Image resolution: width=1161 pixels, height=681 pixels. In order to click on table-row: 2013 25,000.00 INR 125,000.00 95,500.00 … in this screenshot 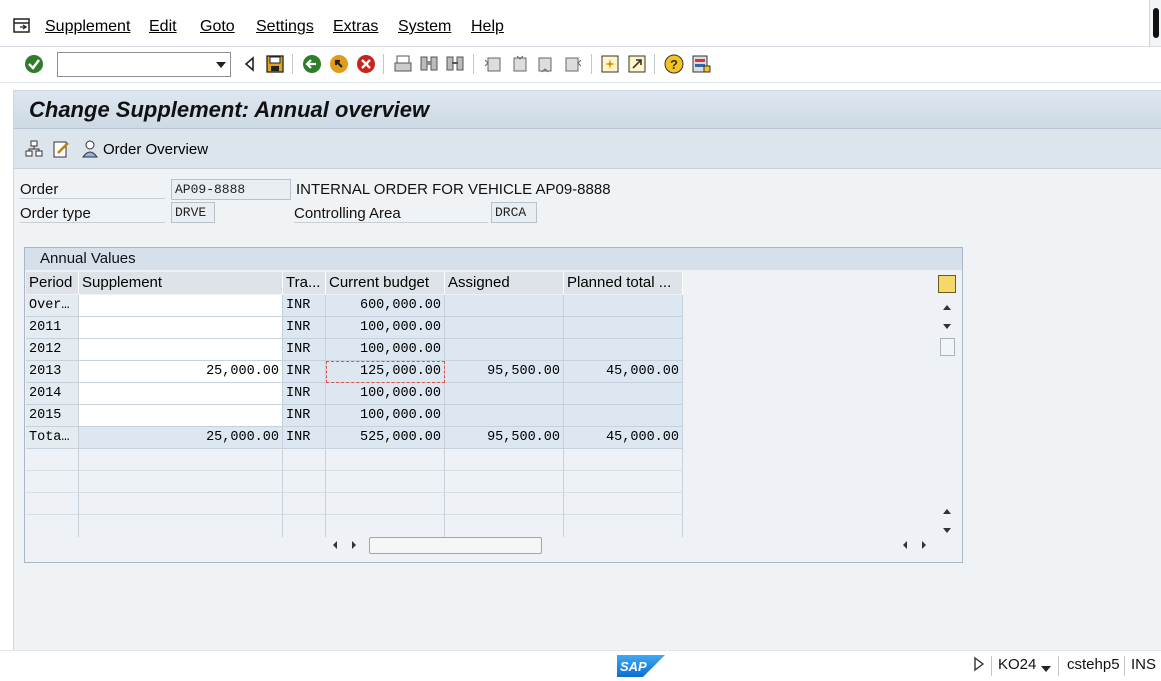, I will do `click(354, 372)`.